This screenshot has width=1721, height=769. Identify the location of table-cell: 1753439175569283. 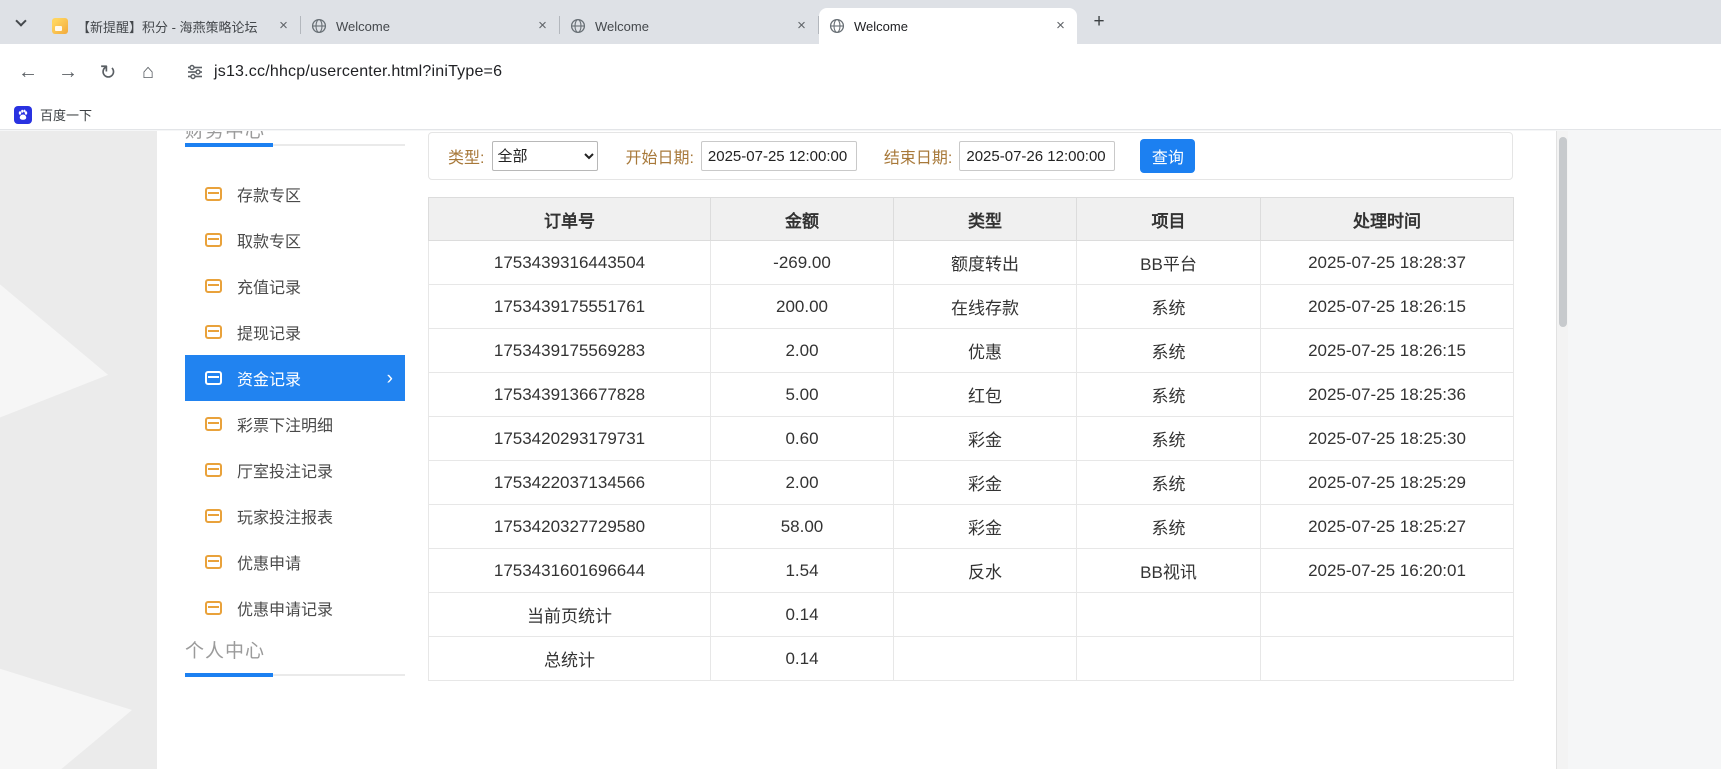
(569, 350).